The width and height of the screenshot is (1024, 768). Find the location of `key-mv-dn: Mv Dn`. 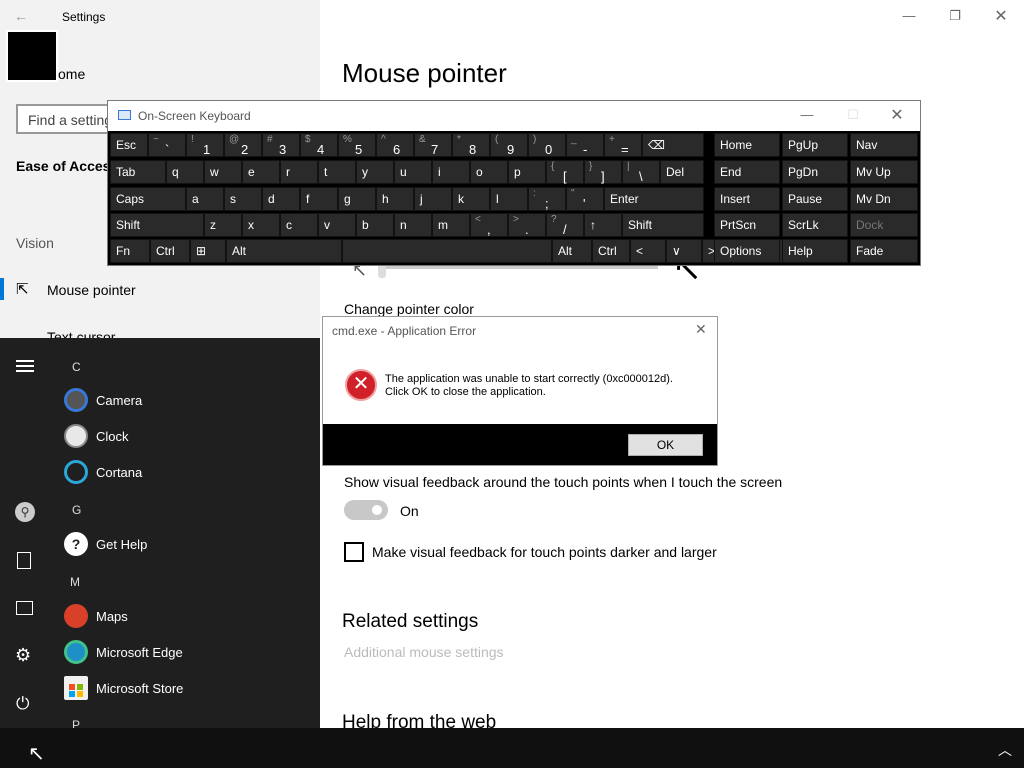

key-mv-dn: Mv Dn is located at coordinates (884, 199).